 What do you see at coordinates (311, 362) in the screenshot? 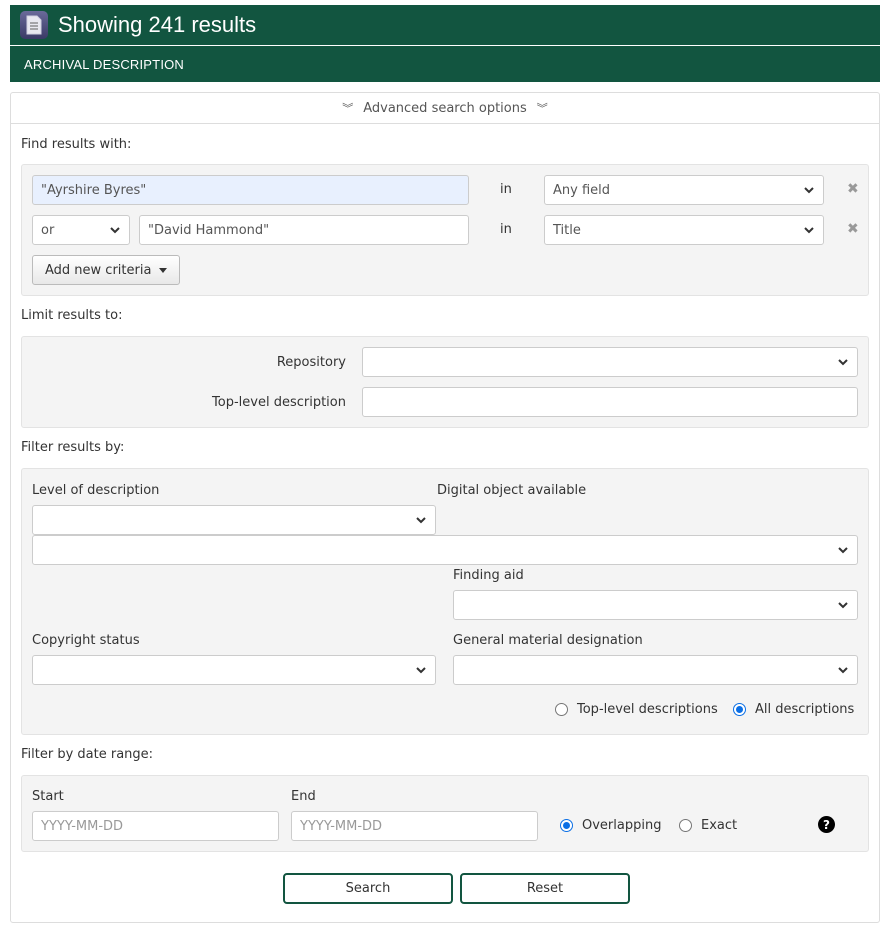
I see `repository-label: Repository` at bounding box center [311, 362].